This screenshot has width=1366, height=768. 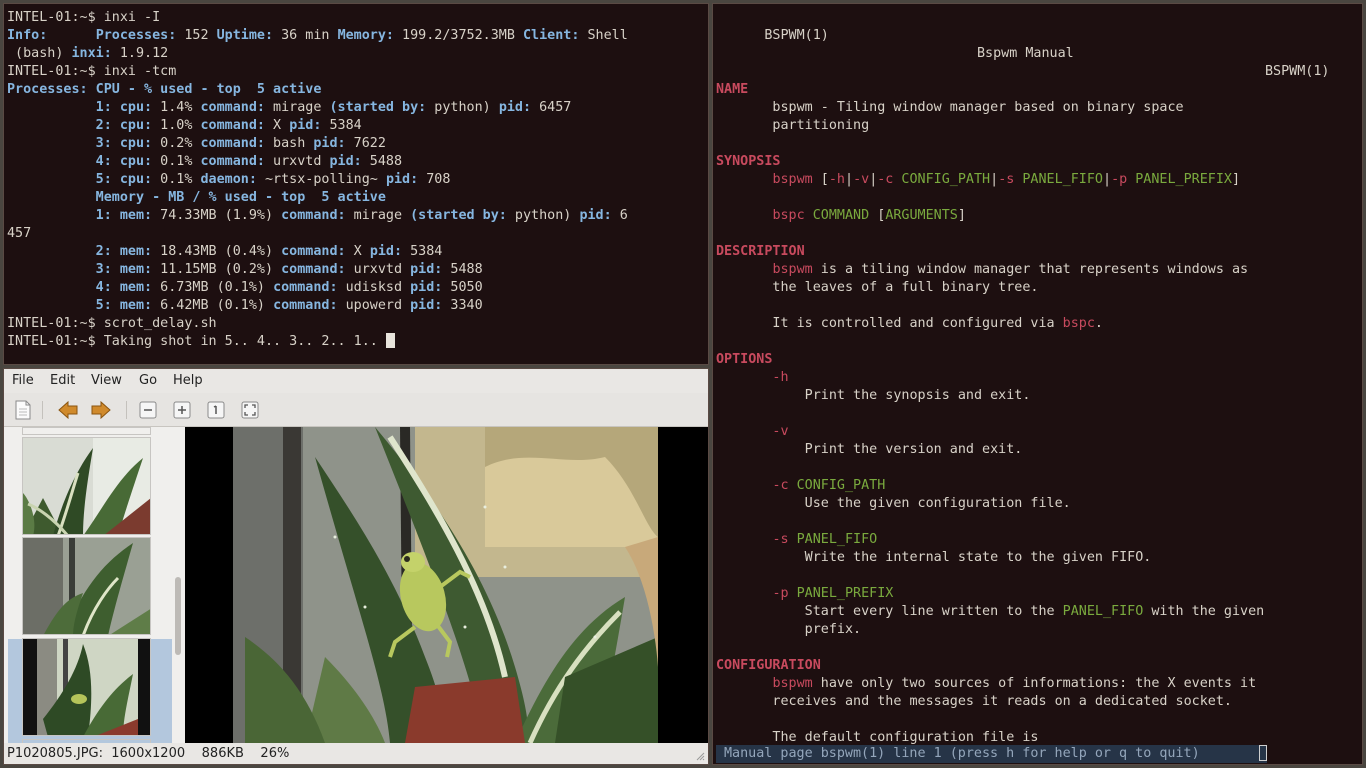 I want to click on client-shell: (bash), so click(x=39, y=53).